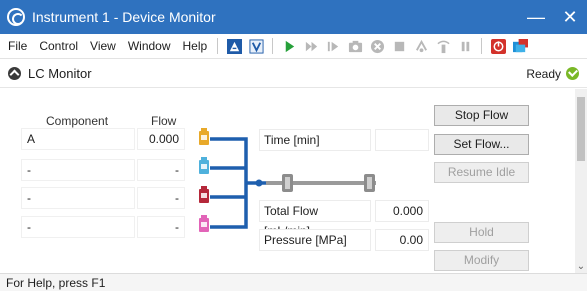 Image resolution: width=587 pixels, height=291 pixels. What do you see at coordinates (443, 46) in the screenshot?
I see `pump-tower-icon` at bounding box center [443, 46].